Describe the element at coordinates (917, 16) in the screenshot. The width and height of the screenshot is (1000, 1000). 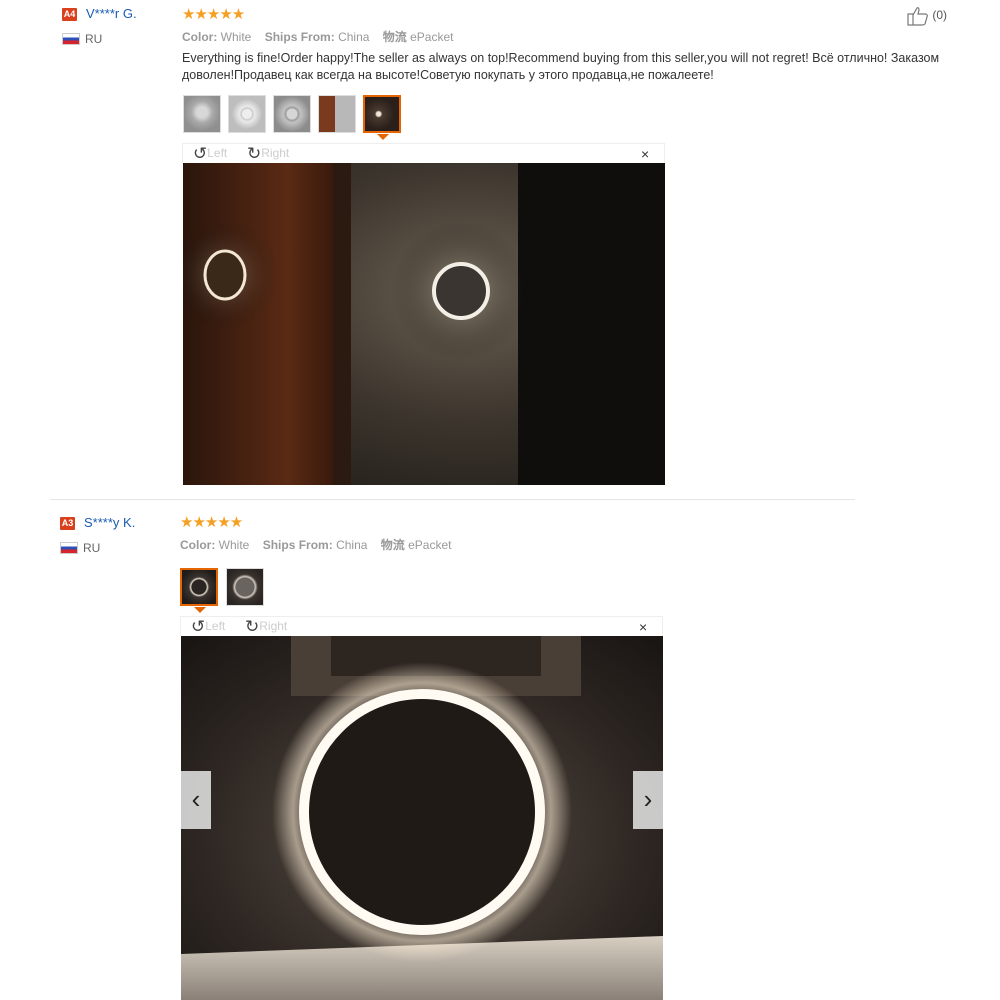
I see `thumbs-up-icon` at that location.